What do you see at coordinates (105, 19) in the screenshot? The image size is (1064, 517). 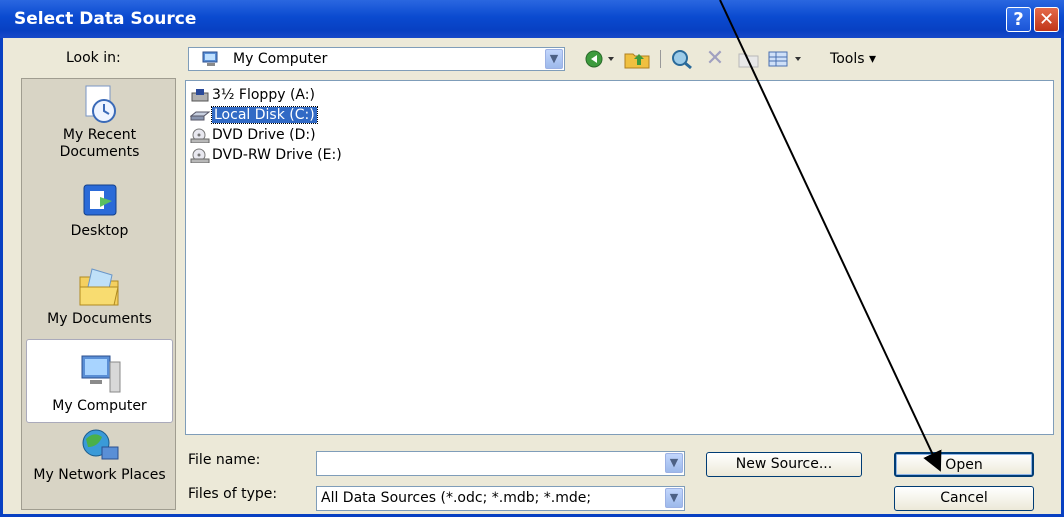 I see `window-title: Select Data Source` at bounding box center [105, 19].